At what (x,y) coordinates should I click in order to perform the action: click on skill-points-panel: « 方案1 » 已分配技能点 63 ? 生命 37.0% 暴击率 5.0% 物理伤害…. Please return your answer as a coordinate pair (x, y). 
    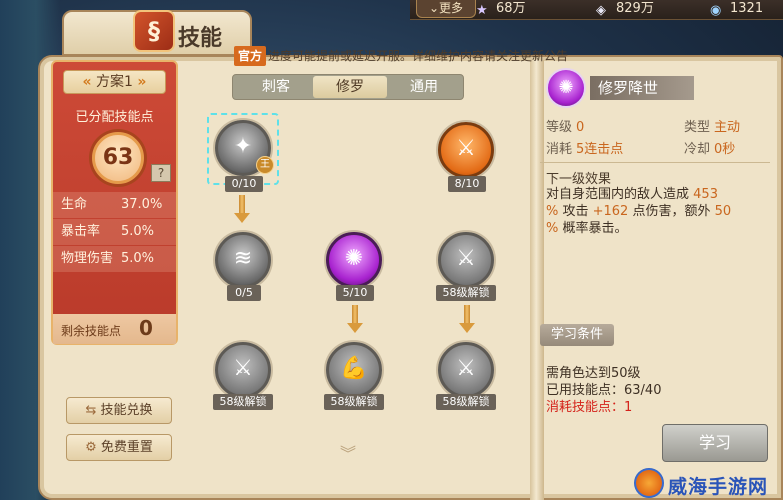
    Looking at the image, I should click on (114, 202).